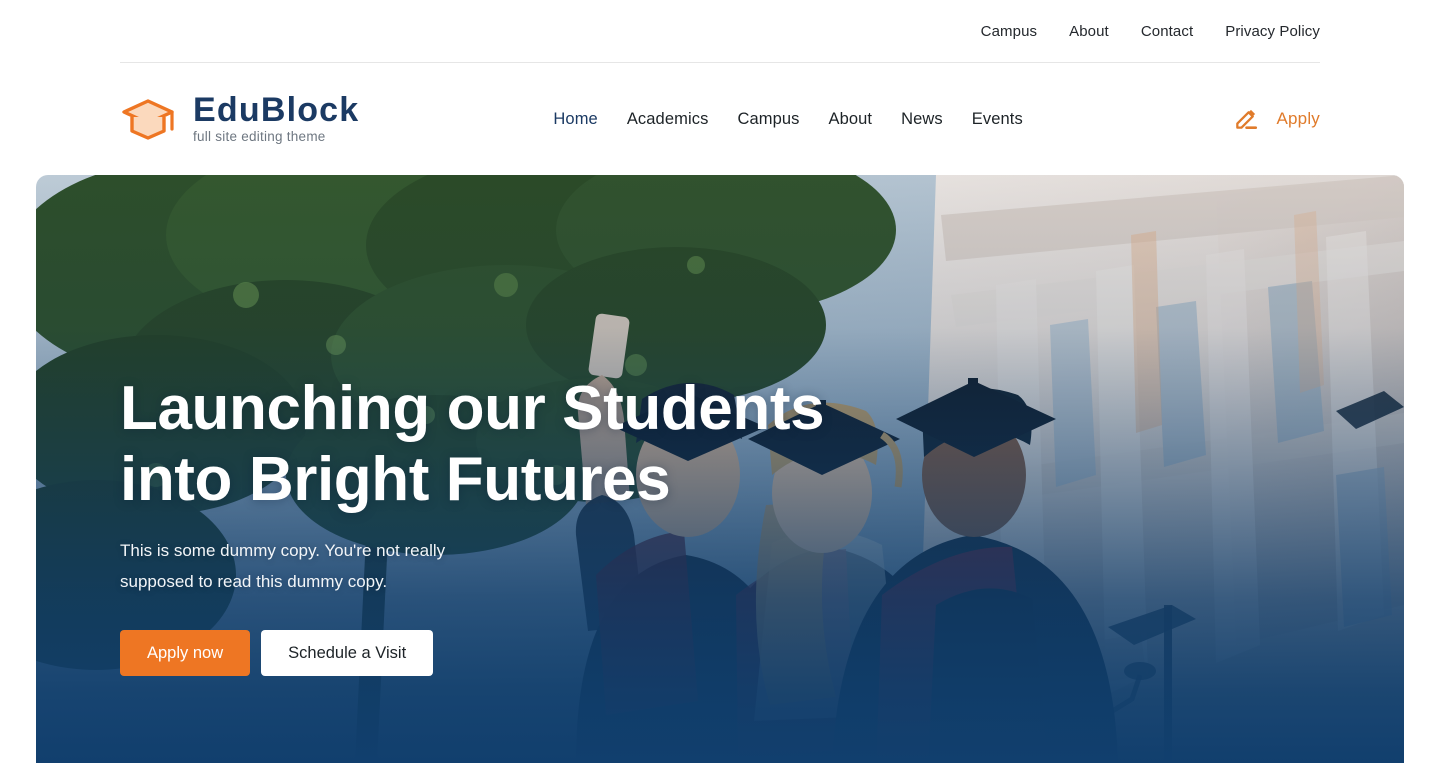  What do you see at coordinates (1009, 31) in the screenshot?
I see `utility-link-campus: Campus` at bounding box center [1009, 31].